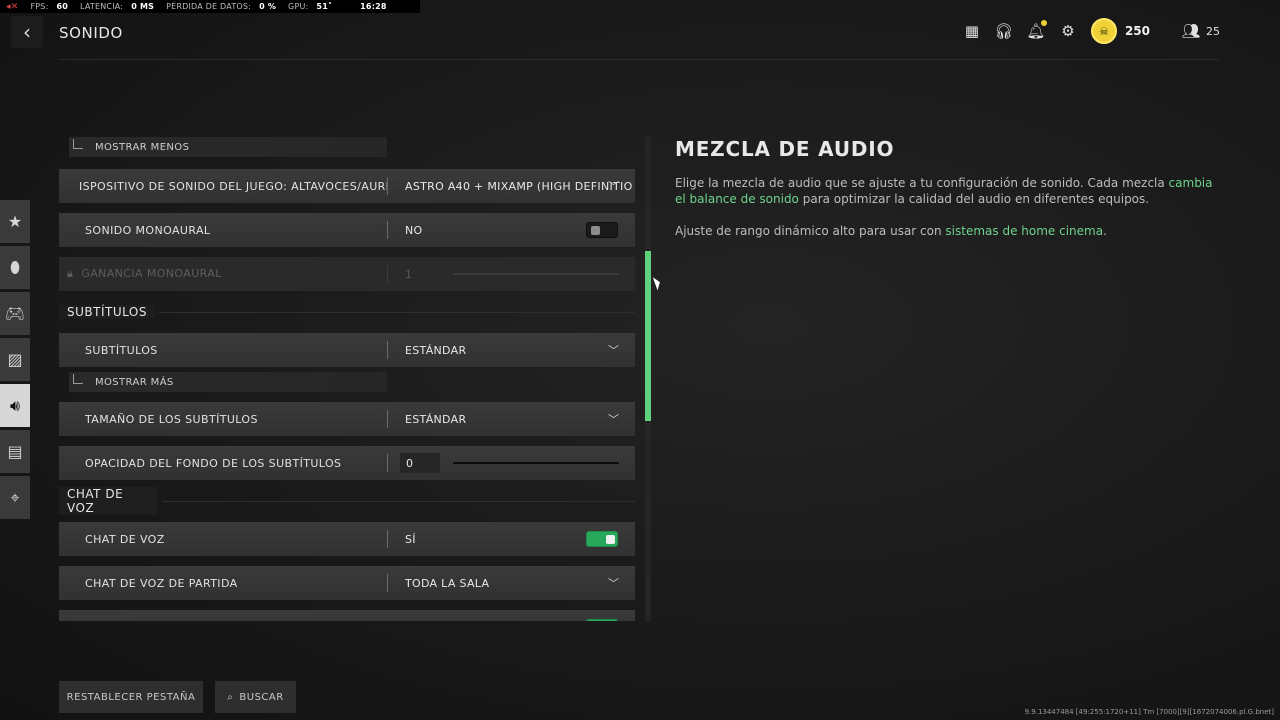 This screenshot has width=1280, height=720. Describe the element at coordinates (436, 419) in the screenshot. I see `subtitle-size-value: ESTÁNDAR` at that location.